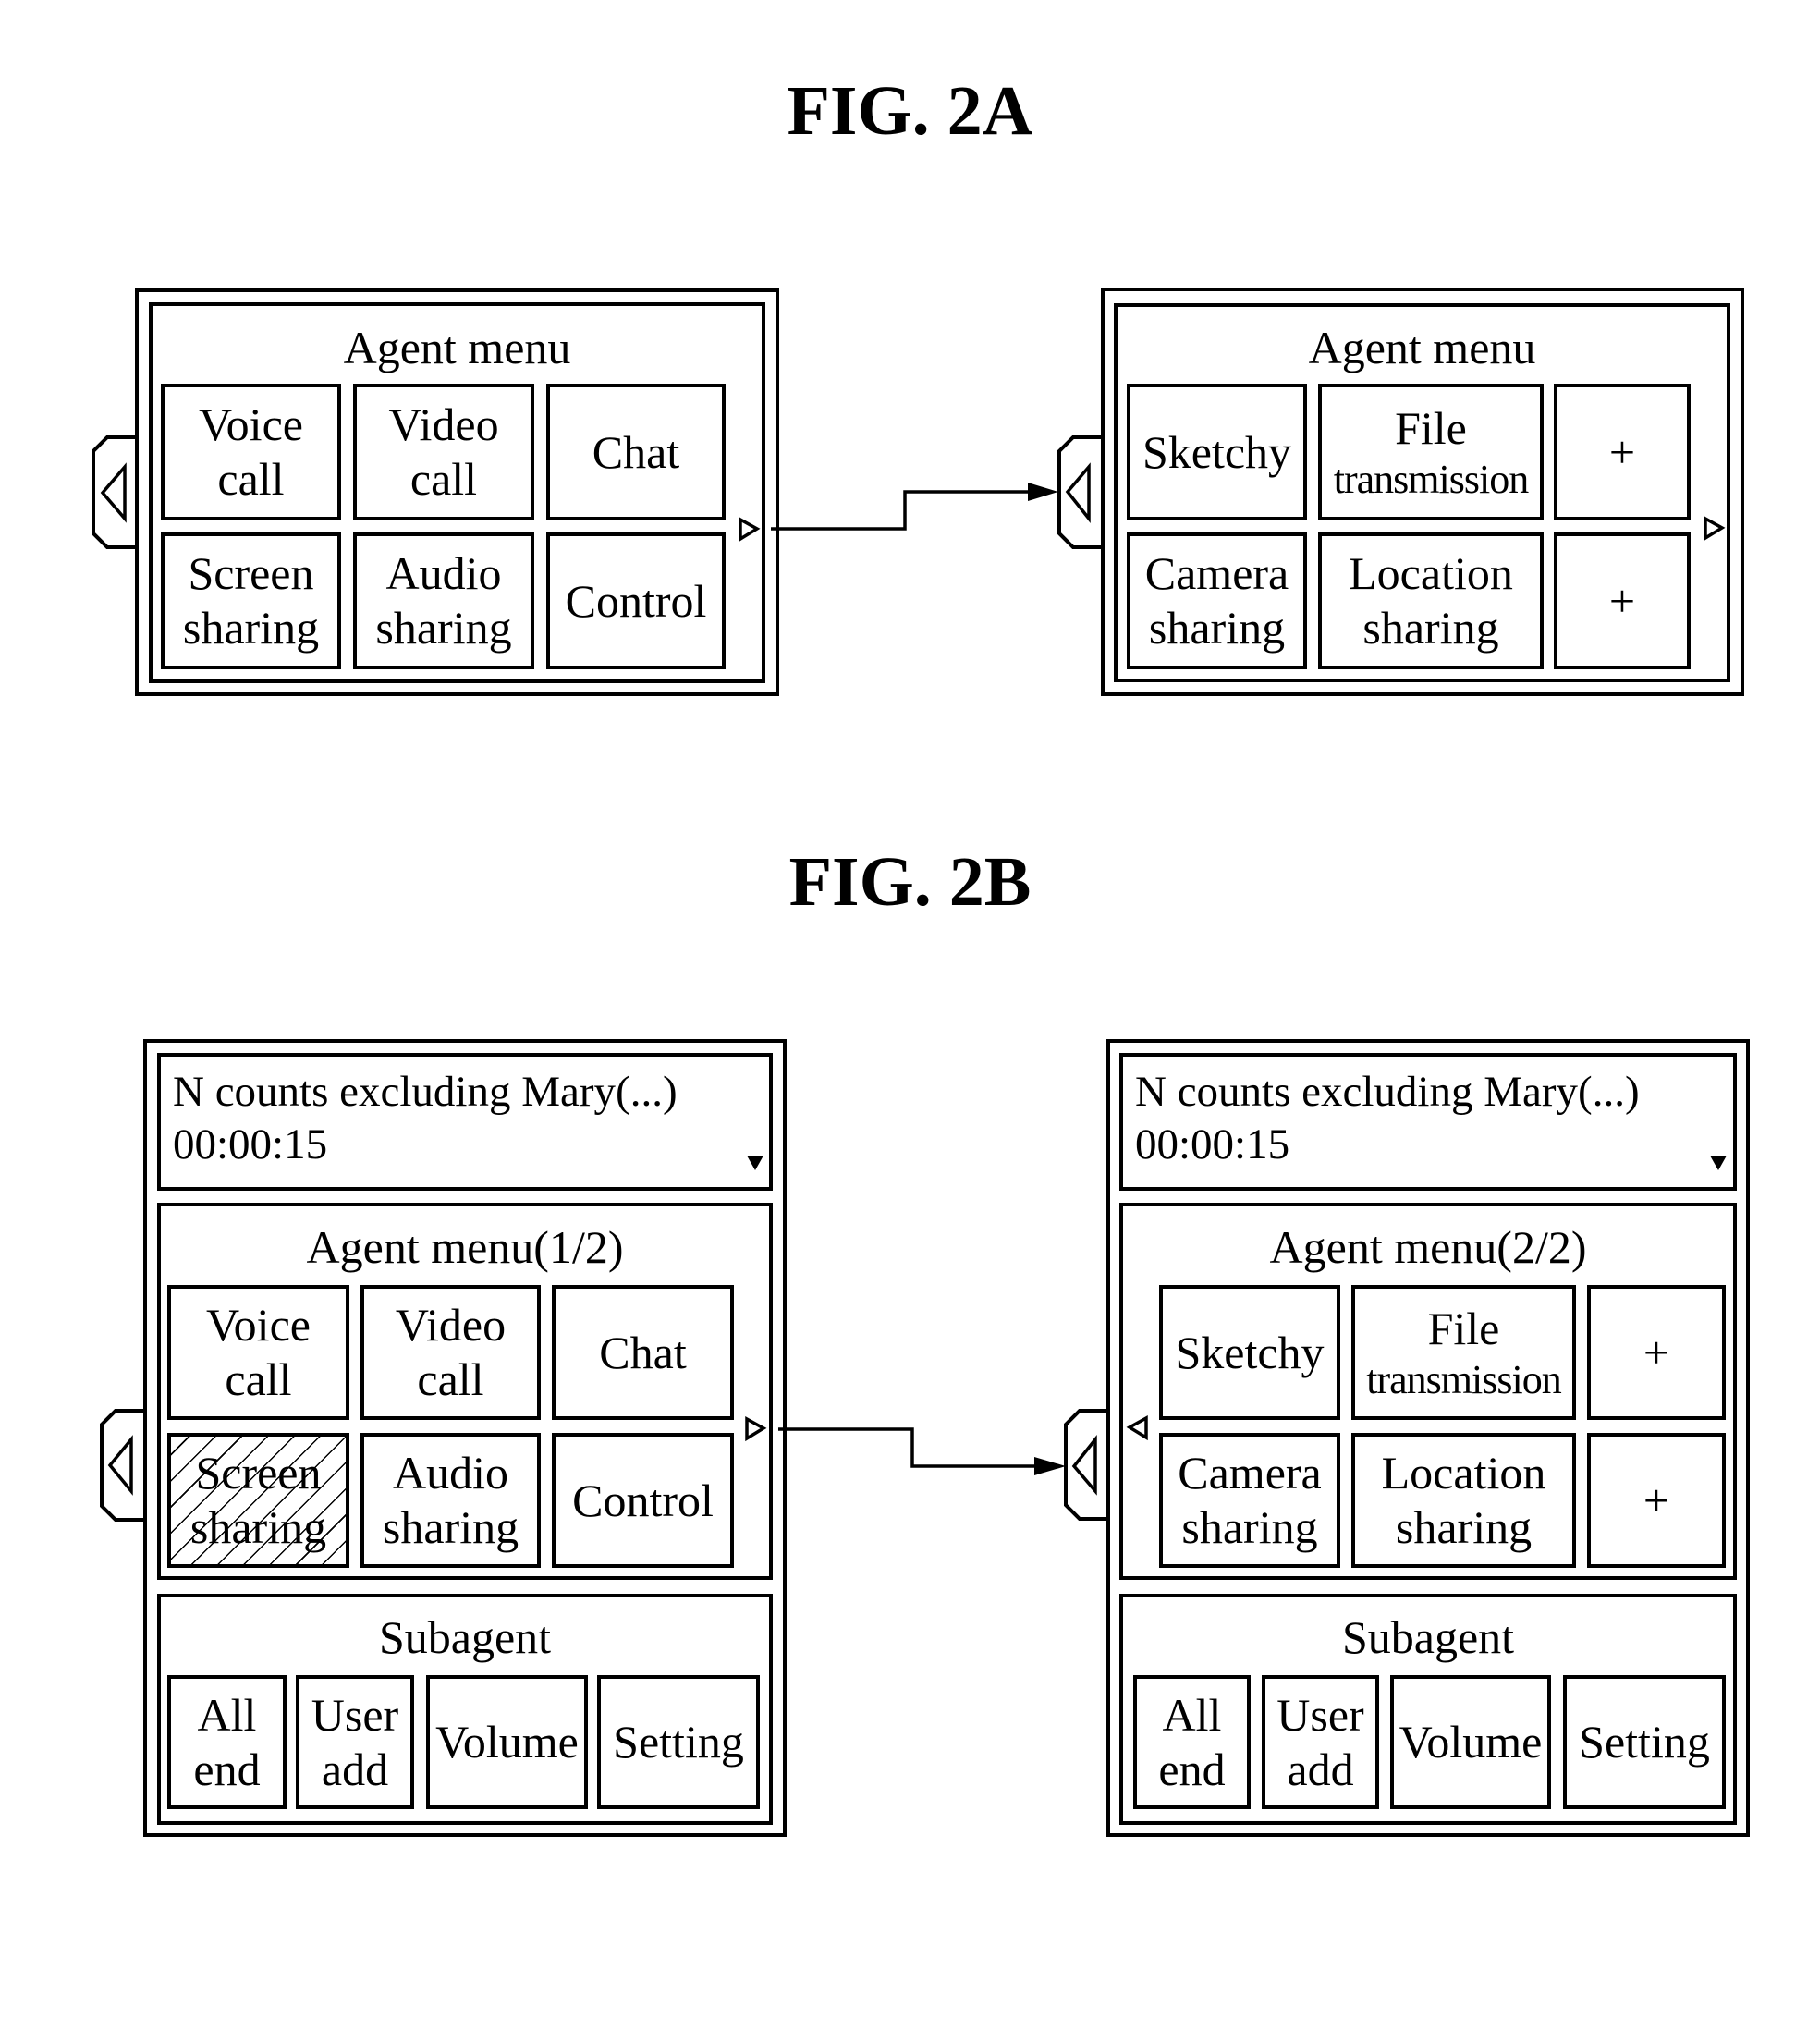 This screenshot has height=2031, width=1820. I want to click on connector-2b, so click(909, 1447).